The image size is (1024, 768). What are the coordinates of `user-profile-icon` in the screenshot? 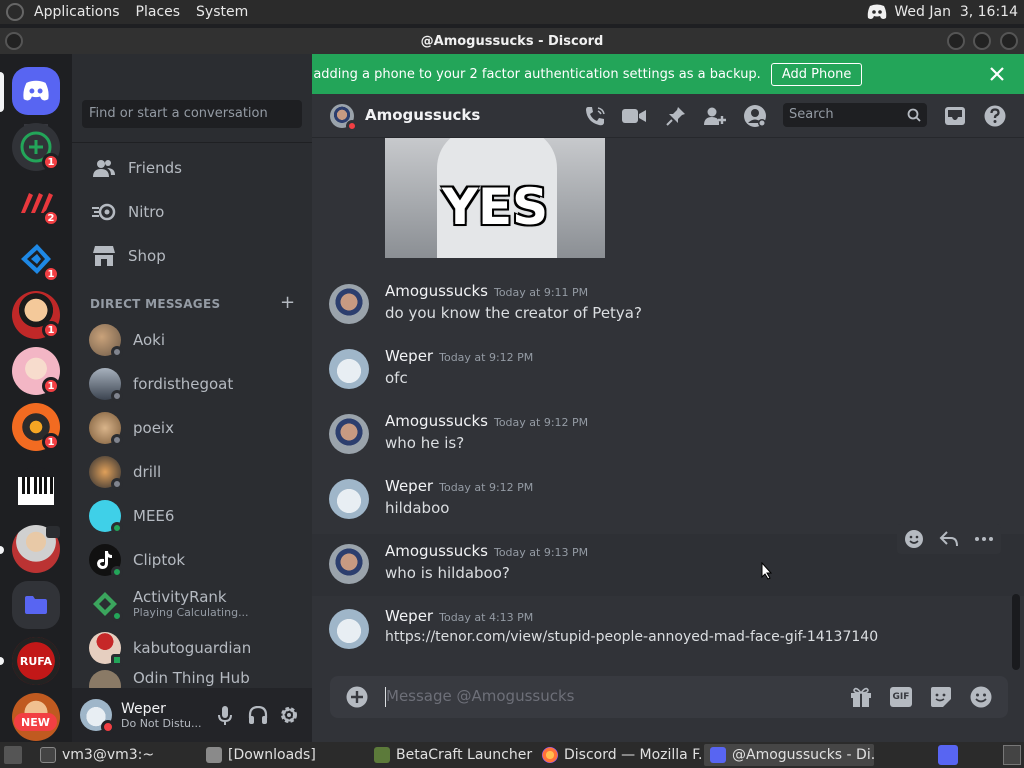 It's located at (755, 116).